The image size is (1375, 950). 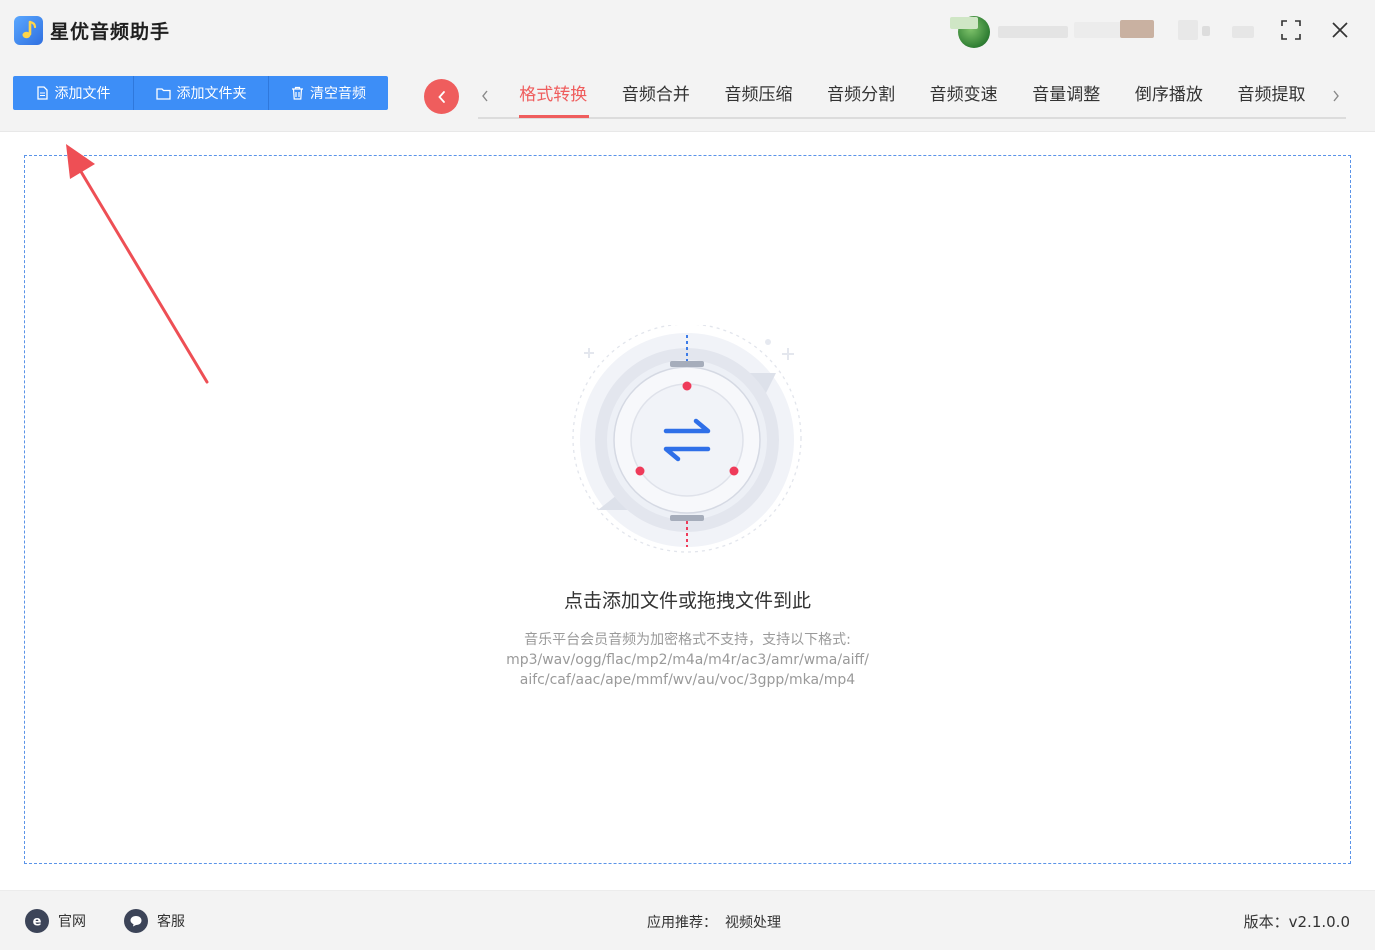 I want to click on tabs-next-button, so click(x=1336, y=96).